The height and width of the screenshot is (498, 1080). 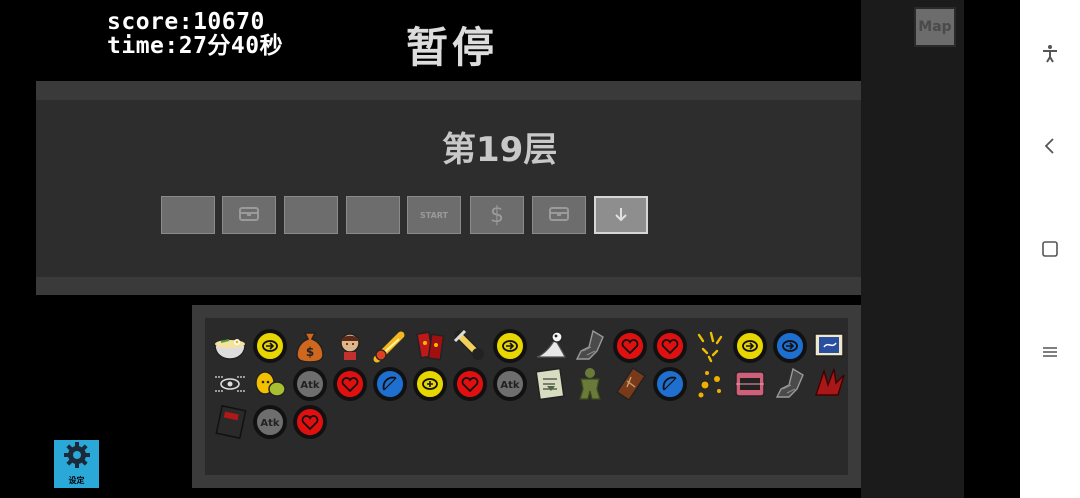 What do you see at coordinates (270, 384) in the screenshot?
I see `lemon-duo-icon` at bounding box center [270, 384].